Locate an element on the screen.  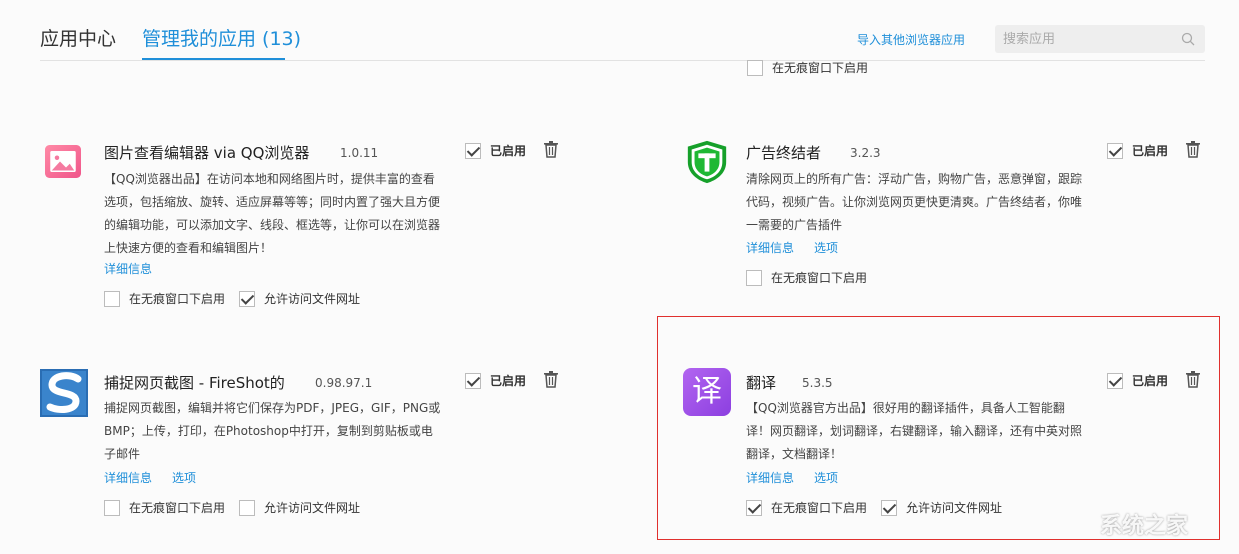
app-version: 1.0.11 is located at coordinates (359, 153).